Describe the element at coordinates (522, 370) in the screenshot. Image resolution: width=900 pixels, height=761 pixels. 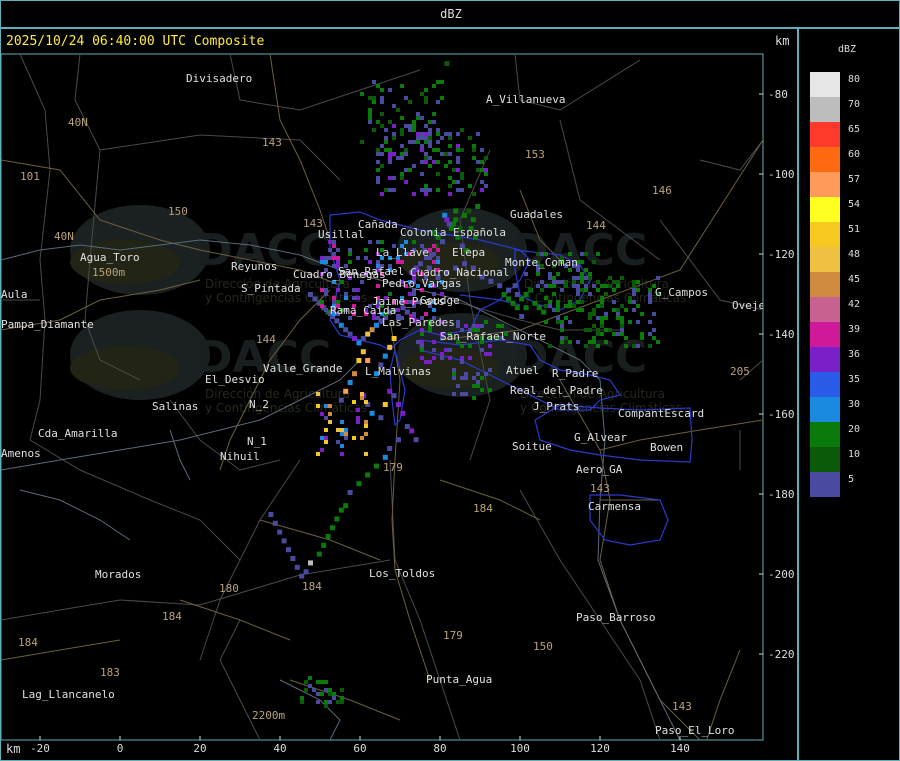
I see `place-label: Atuel` at that location.